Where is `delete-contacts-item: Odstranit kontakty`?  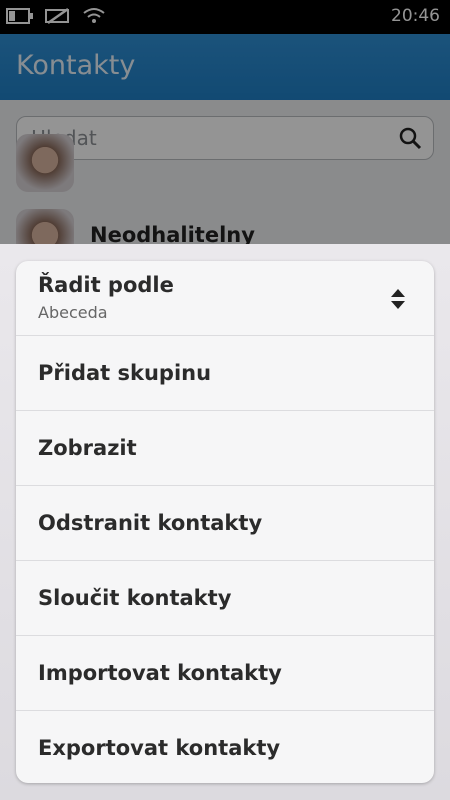 delete-contacts-item: Odstranit kontakty is located at coordinates (225, 523).